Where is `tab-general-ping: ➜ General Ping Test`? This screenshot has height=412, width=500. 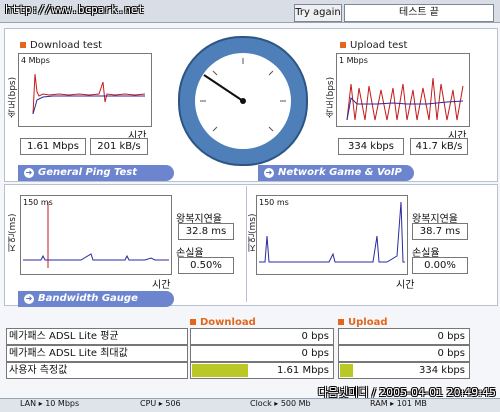
tab-general-ping: ➜ General Ping Test is located at coordinates (96, 173).